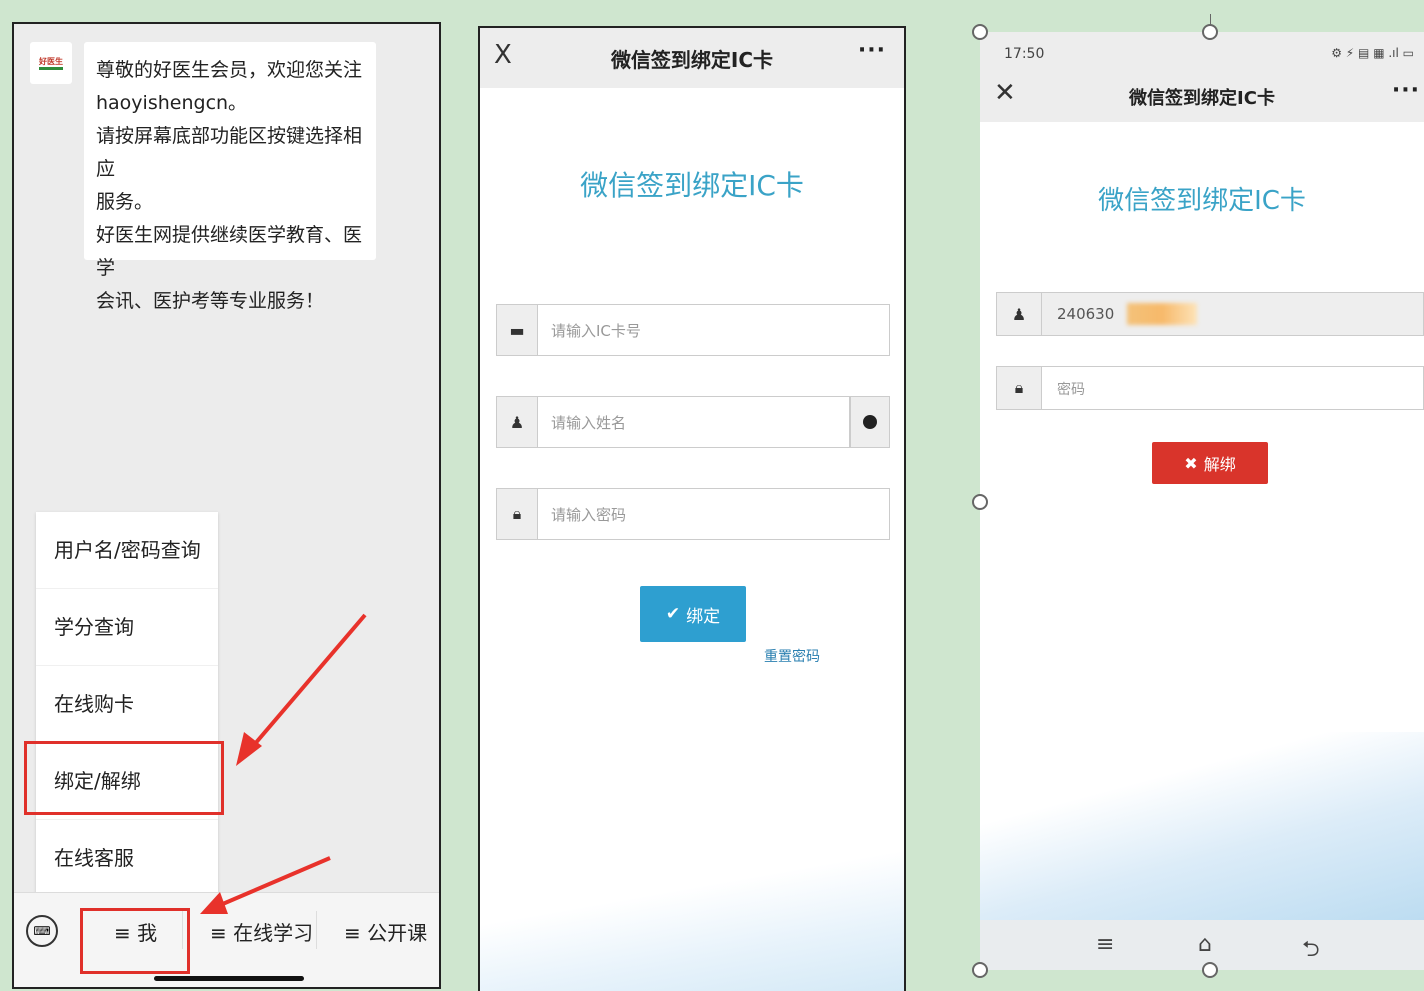 Image resolution: width=1424 pixels, height=991 pixels. Describe the element at coordinates (1311, 951) in the screenshot. I see `back-icon: ⮌` at that location.